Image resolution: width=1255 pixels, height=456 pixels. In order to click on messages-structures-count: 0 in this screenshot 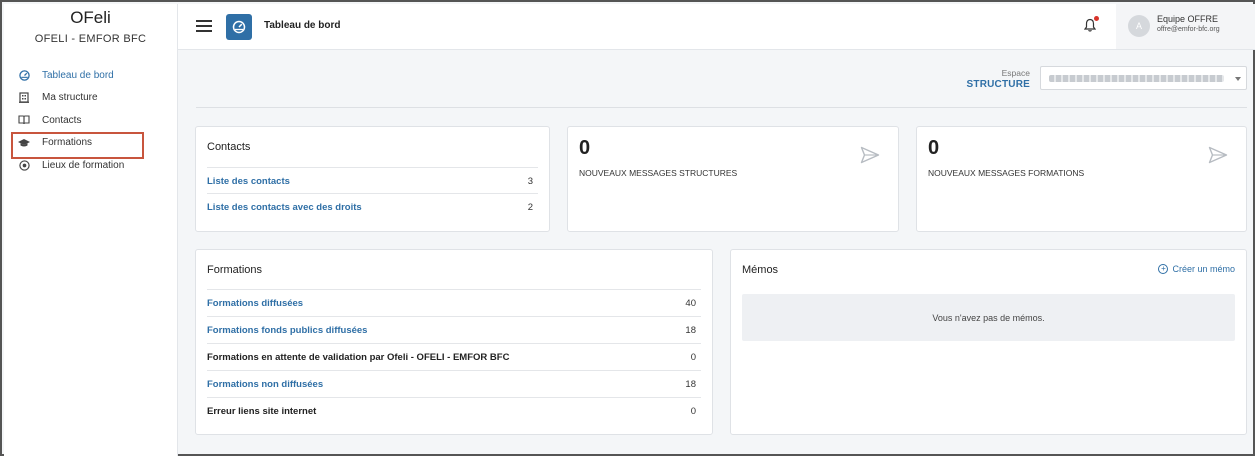, I will do `click(585, 148)`.